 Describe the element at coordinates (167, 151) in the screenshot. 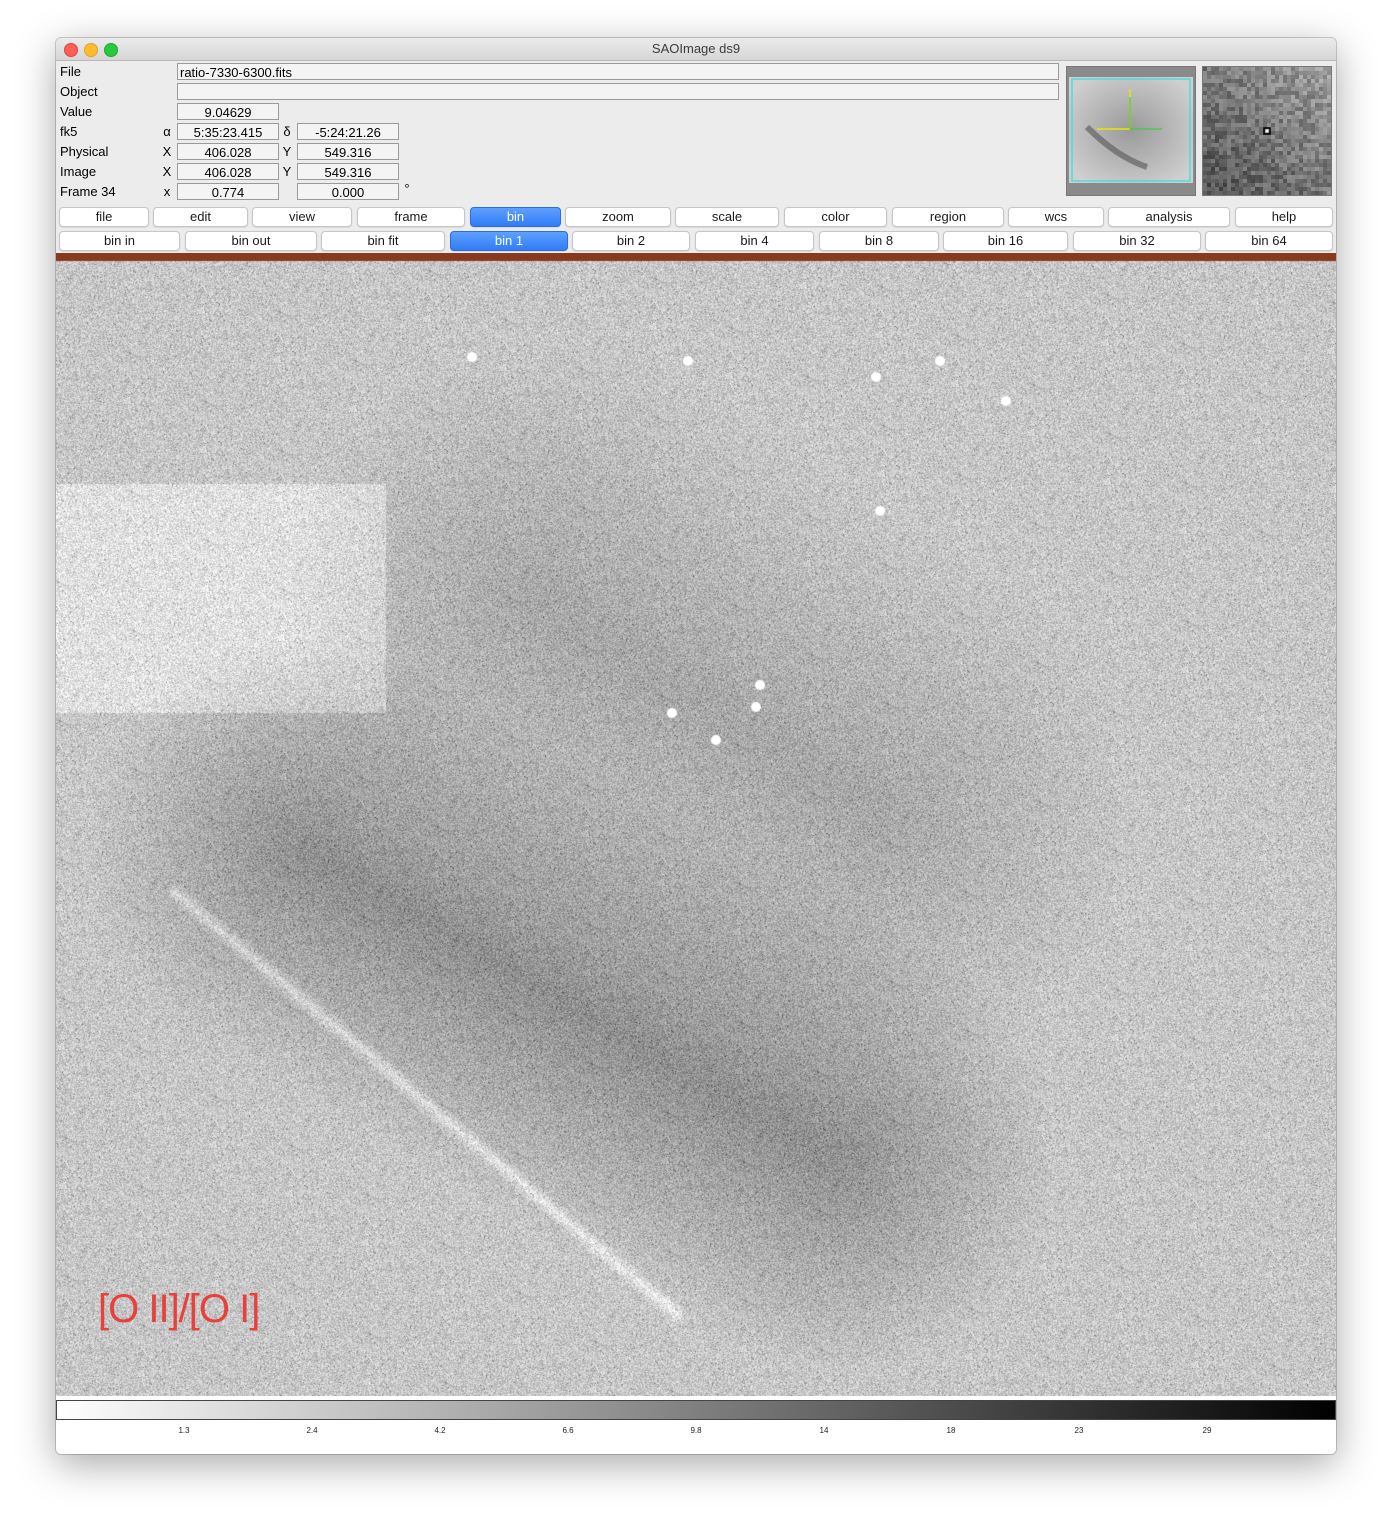

I see `physical-x-label: X` at that location.